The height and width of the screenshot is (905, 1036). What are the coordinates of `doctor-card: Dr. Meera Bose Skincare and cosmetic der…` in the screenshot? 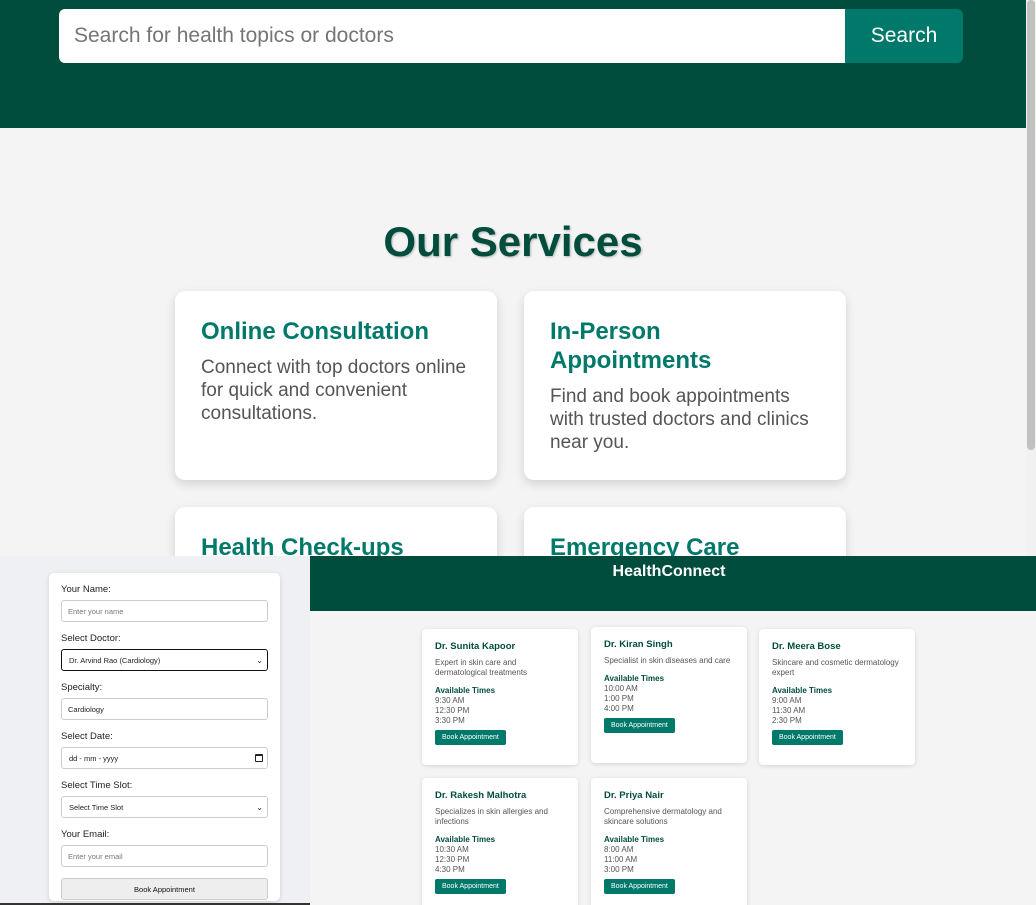 It's located at (837, 697).